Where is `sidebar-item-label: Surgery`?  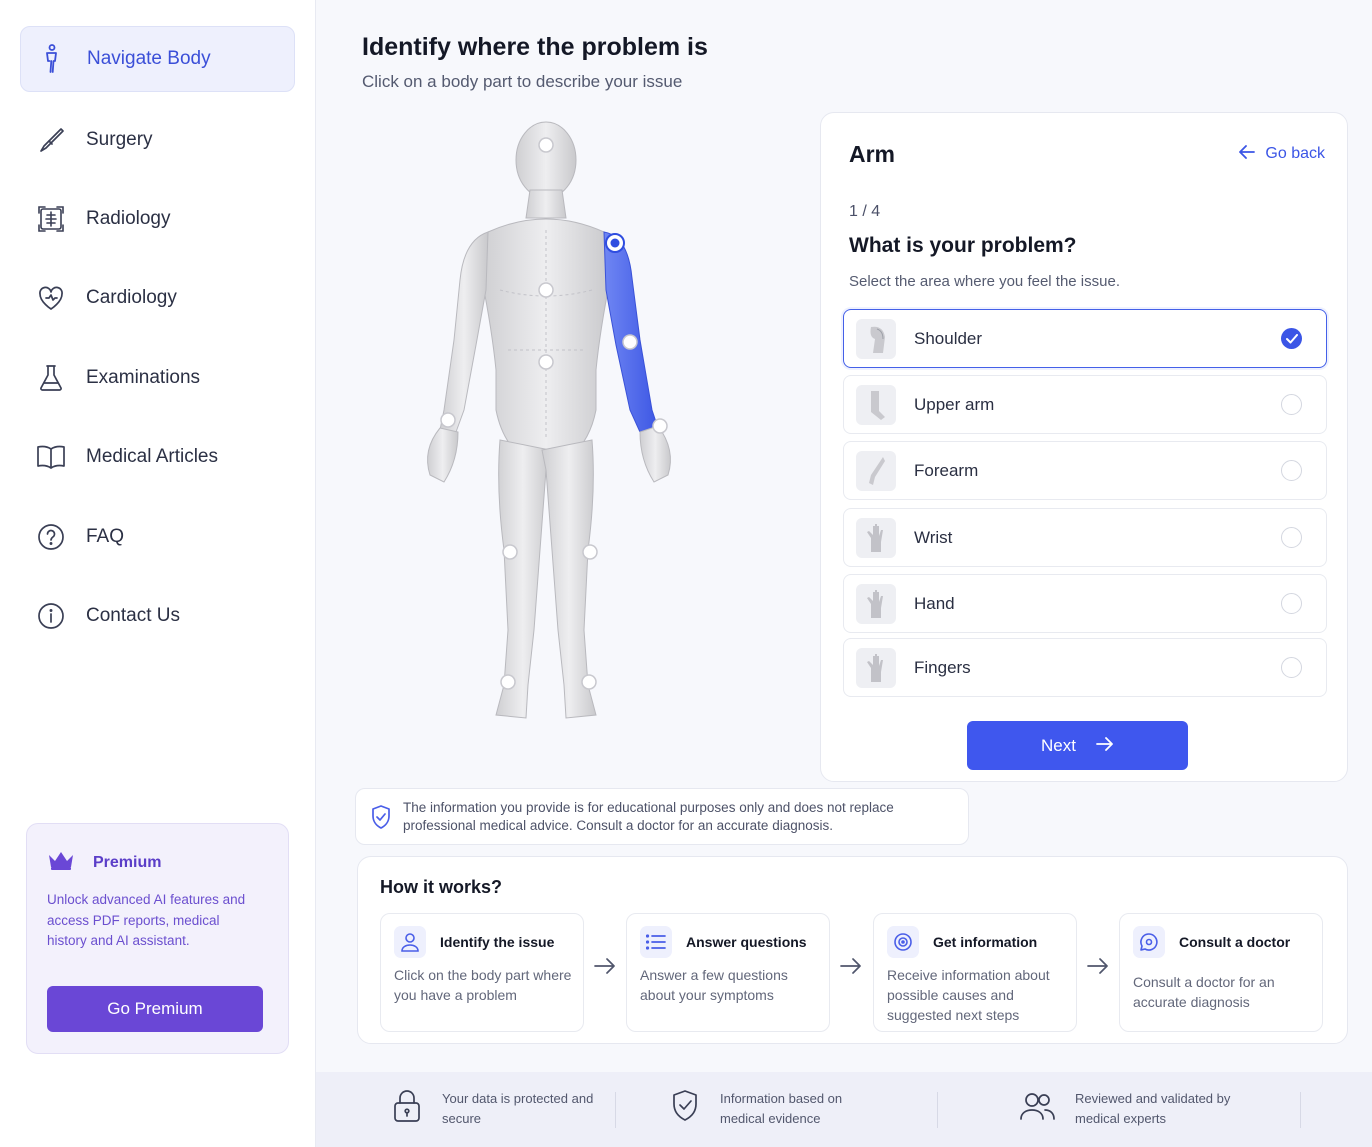
sidebar-item-label: Surgery is located at coordinates (119, 139).